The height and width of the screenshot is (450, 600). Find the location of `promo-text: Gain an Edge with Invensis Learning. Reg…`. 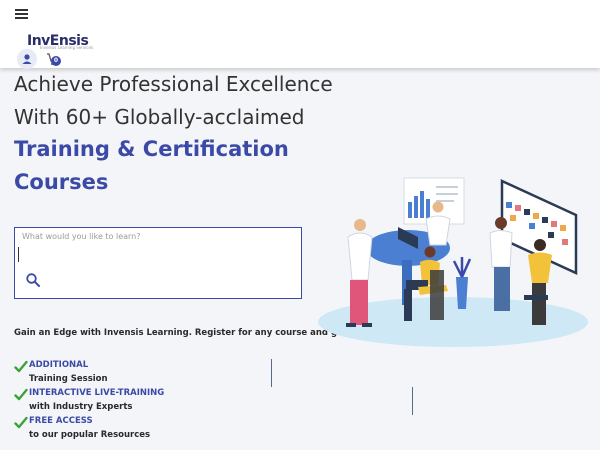

promo-text: Gain an Edge with Invensis Learning. Reg… is located at coordinates (180, 333).